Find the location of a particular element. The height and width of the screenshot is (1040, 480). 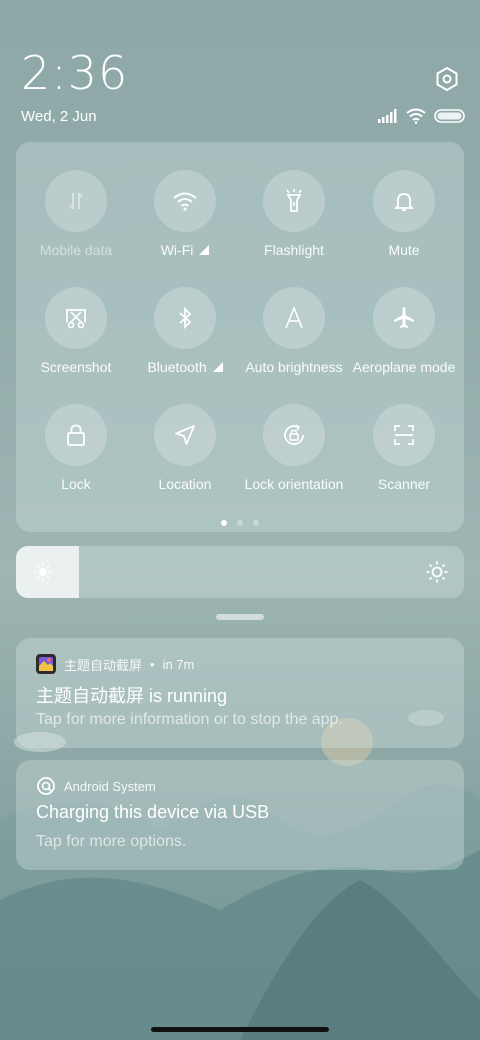

tile-label: Screenshot is located at coordinates (76, 367).